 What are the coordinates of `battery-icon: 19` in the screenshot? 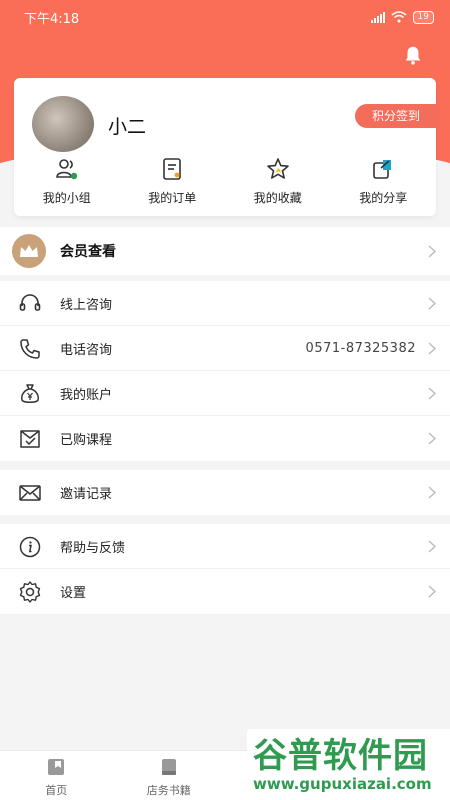 It's located at (423, 17).